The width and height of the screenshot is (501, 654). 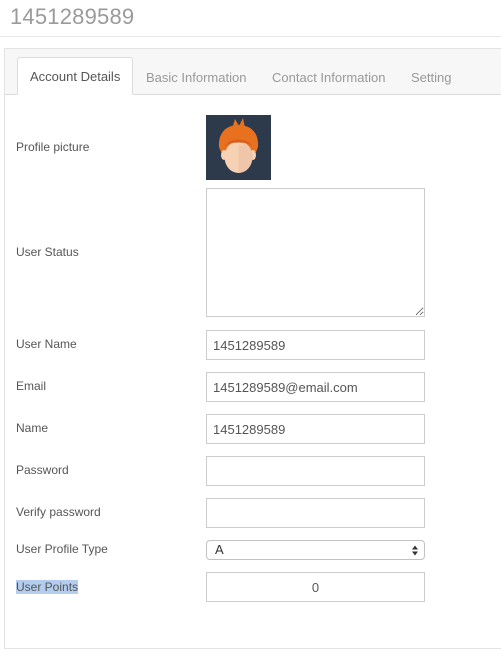 I want to click on user-points-input, so click(x=315, y=587).